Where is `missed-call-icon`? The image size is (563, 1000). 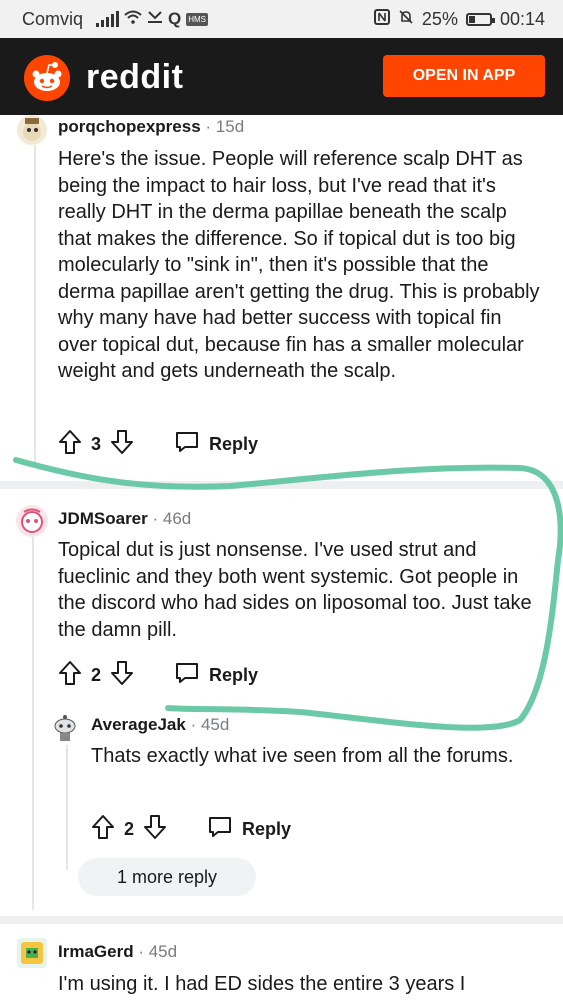
missed-call-icon is located at coordinates (155, 19).